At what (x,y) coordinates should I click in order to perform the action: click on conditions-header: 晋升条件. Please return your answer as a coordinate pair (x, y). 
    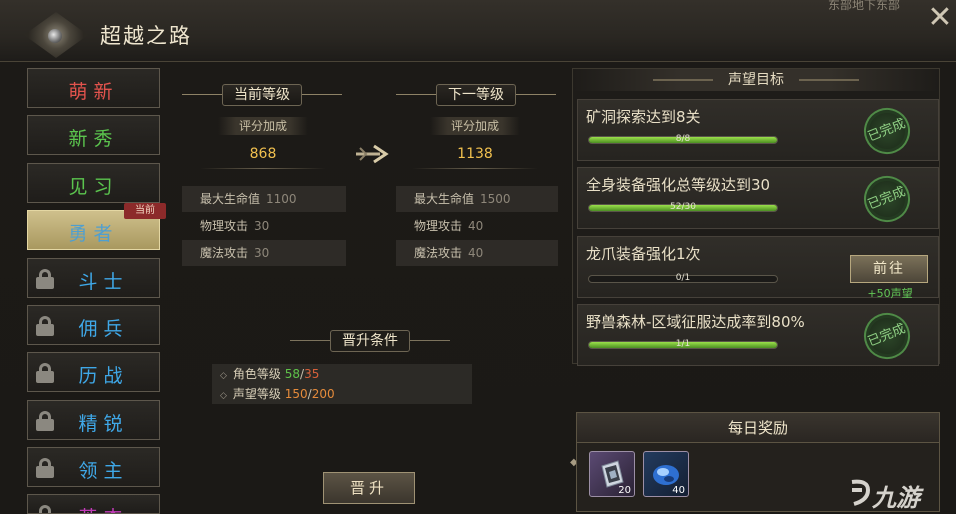
    Looking at the image, I should click on (370, 341).